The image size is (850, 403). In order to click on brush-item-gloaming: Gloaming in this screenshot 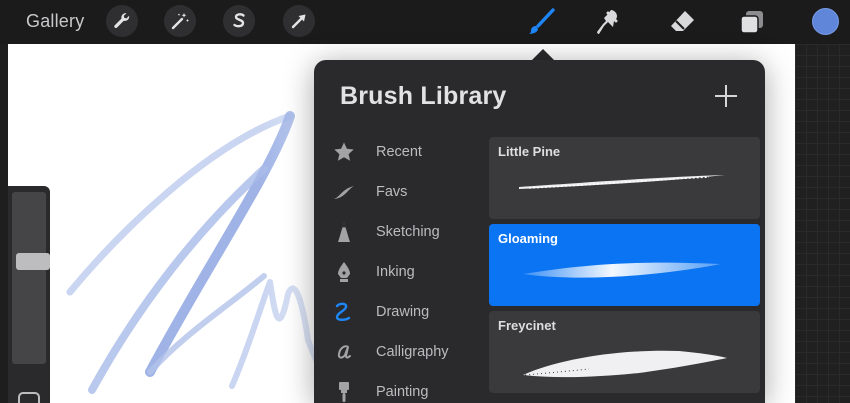, I will do `click(624, 265)`.